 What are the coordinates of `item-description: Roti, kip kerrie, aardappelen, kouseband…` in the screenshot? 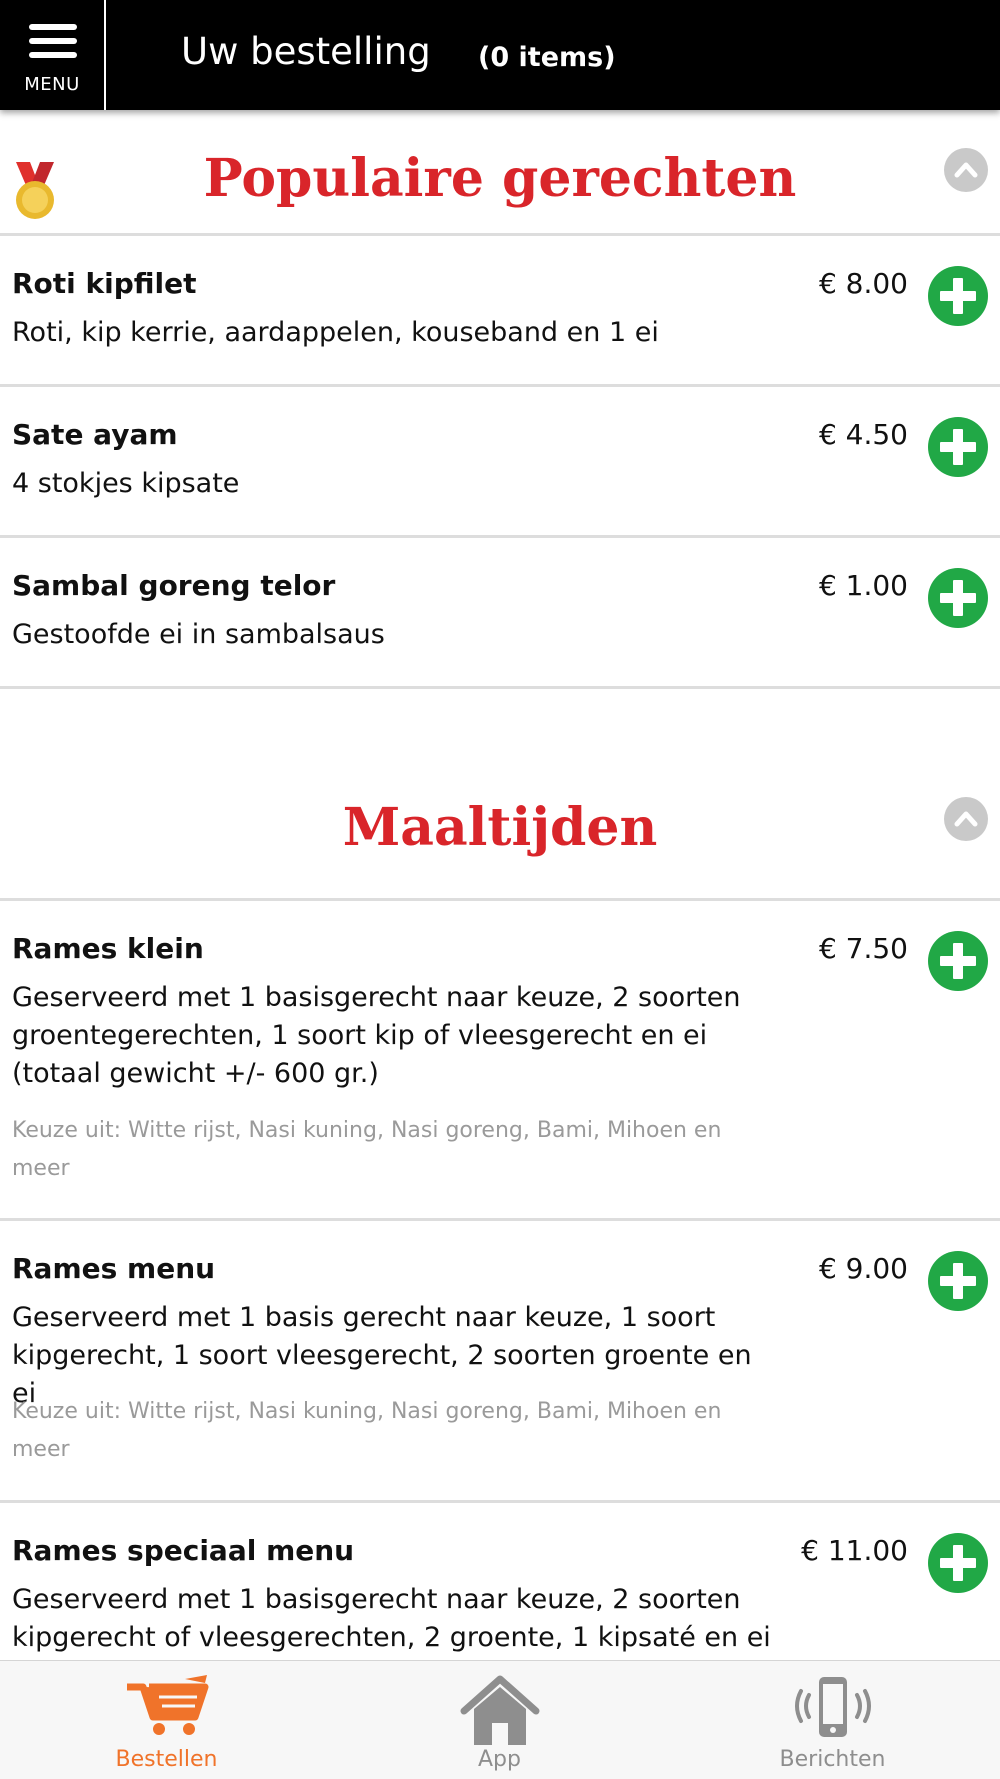 It's located at (335, 332).